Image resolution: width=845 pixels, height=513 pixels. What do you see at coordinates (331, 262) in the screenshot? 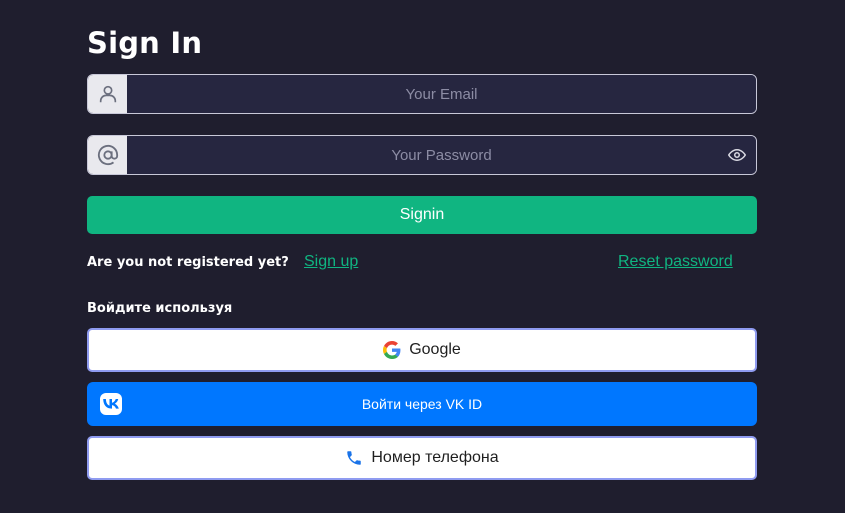
I see `signup-link: Sign up` at bounding box center [331, 262].